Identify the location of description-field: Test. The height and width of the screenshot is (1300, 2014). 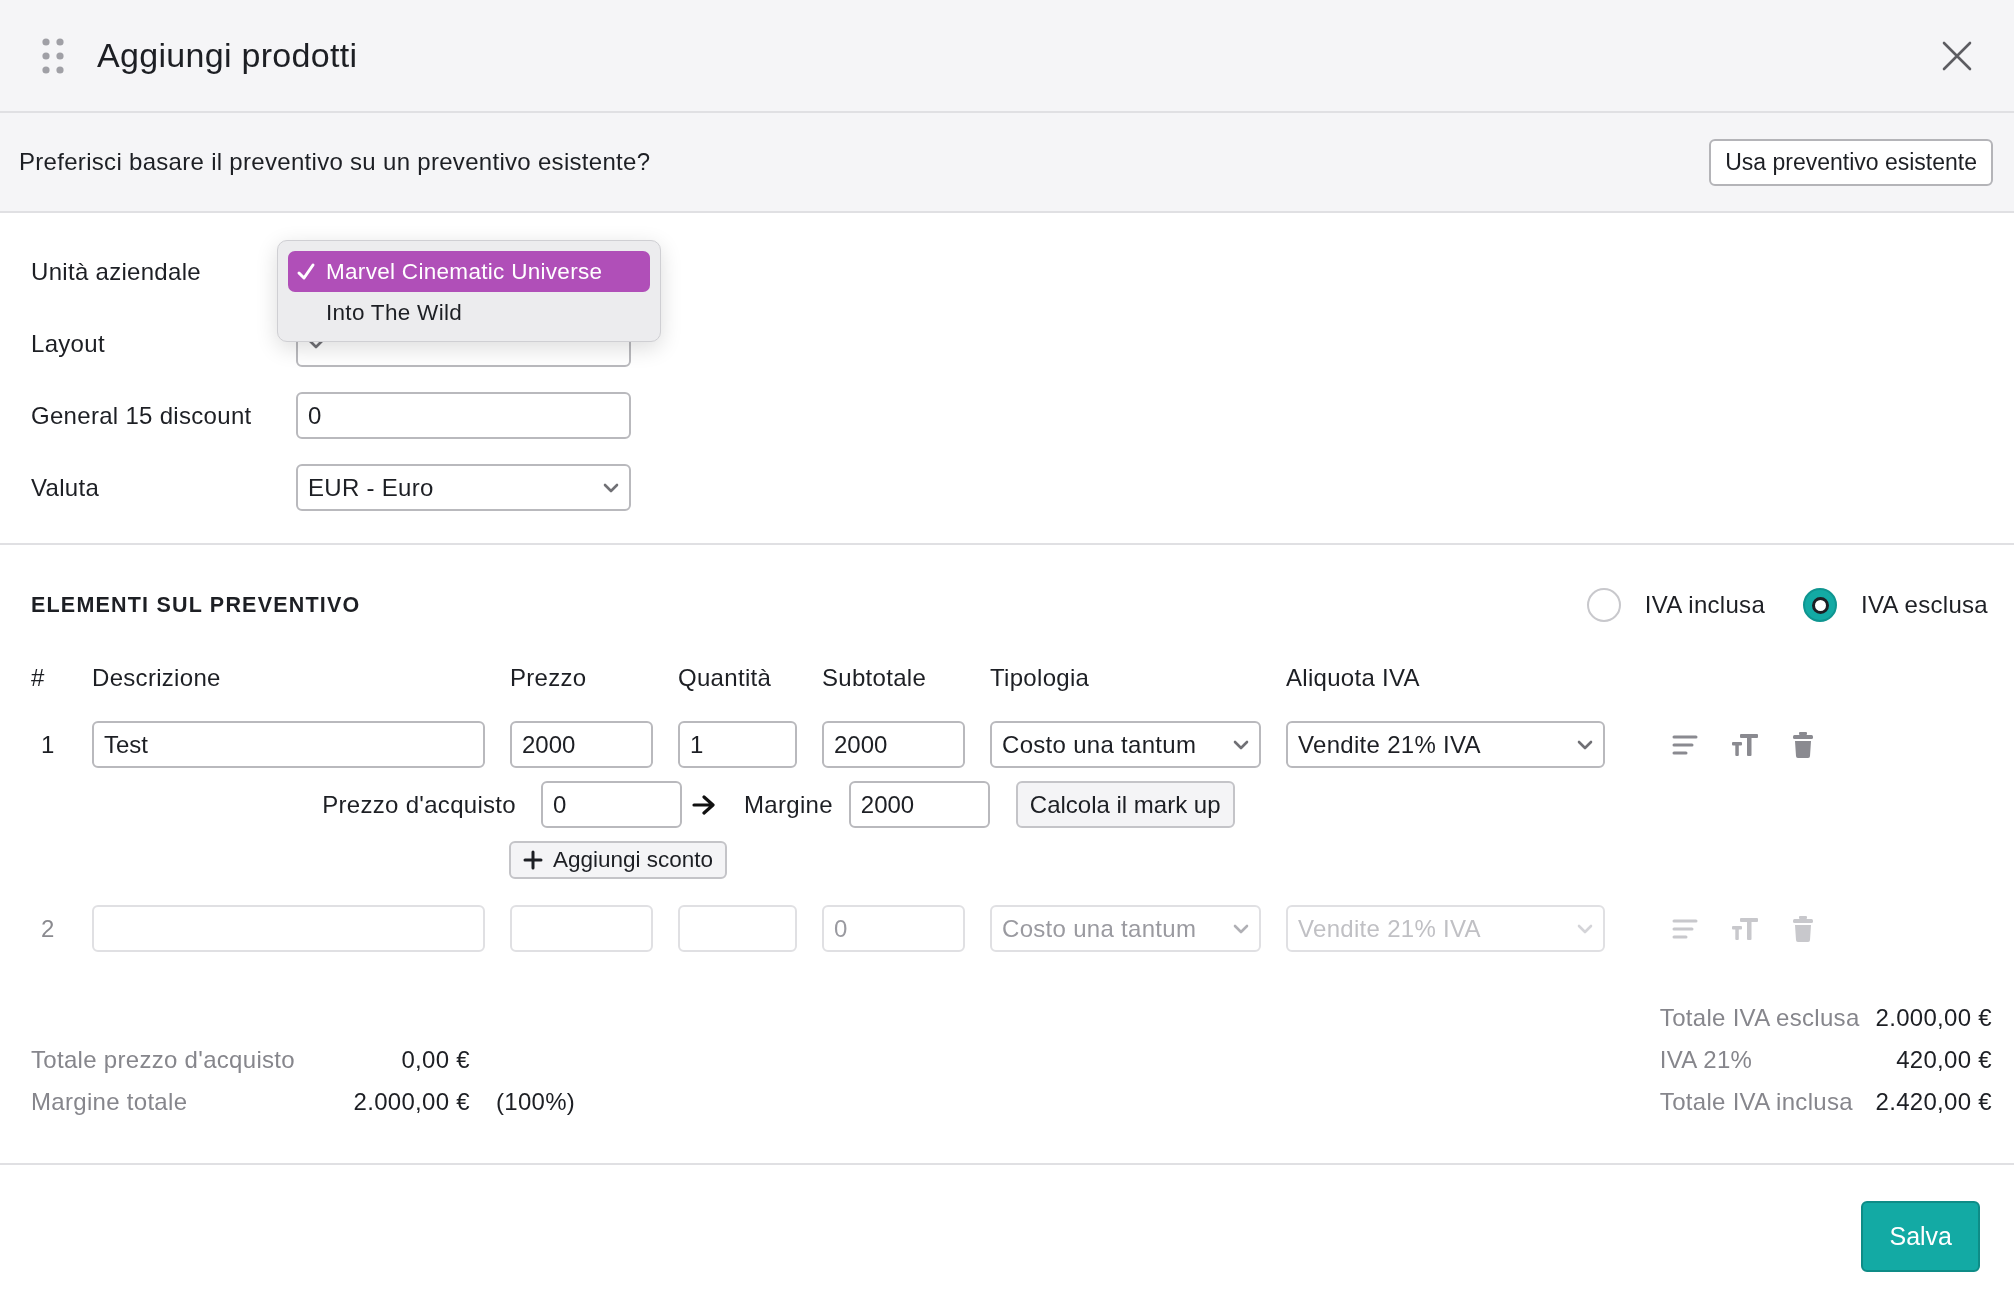
(288, 744).